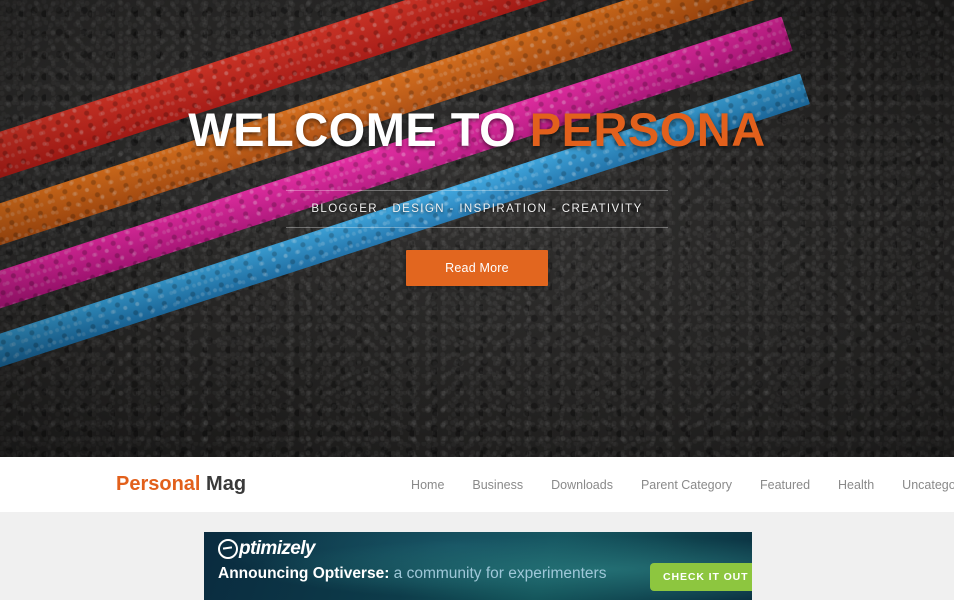 The height and width of the screenshot is (600, 954). I want to click on hero-divider-top, so click(477, 191).